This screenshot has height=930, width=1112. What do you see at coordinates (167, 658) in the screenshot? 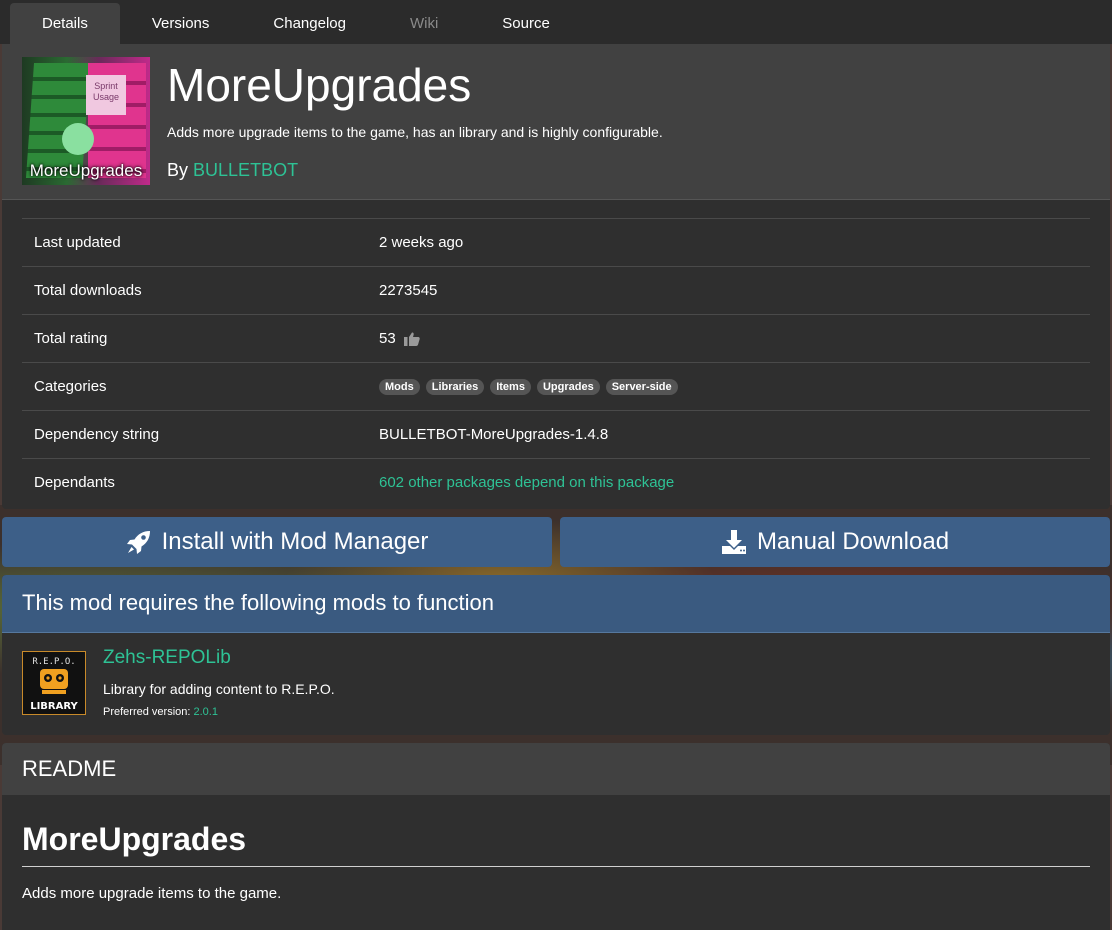
I see `dependency-name-link: Zehs-REPOLib` at bounding box center [167, 658].